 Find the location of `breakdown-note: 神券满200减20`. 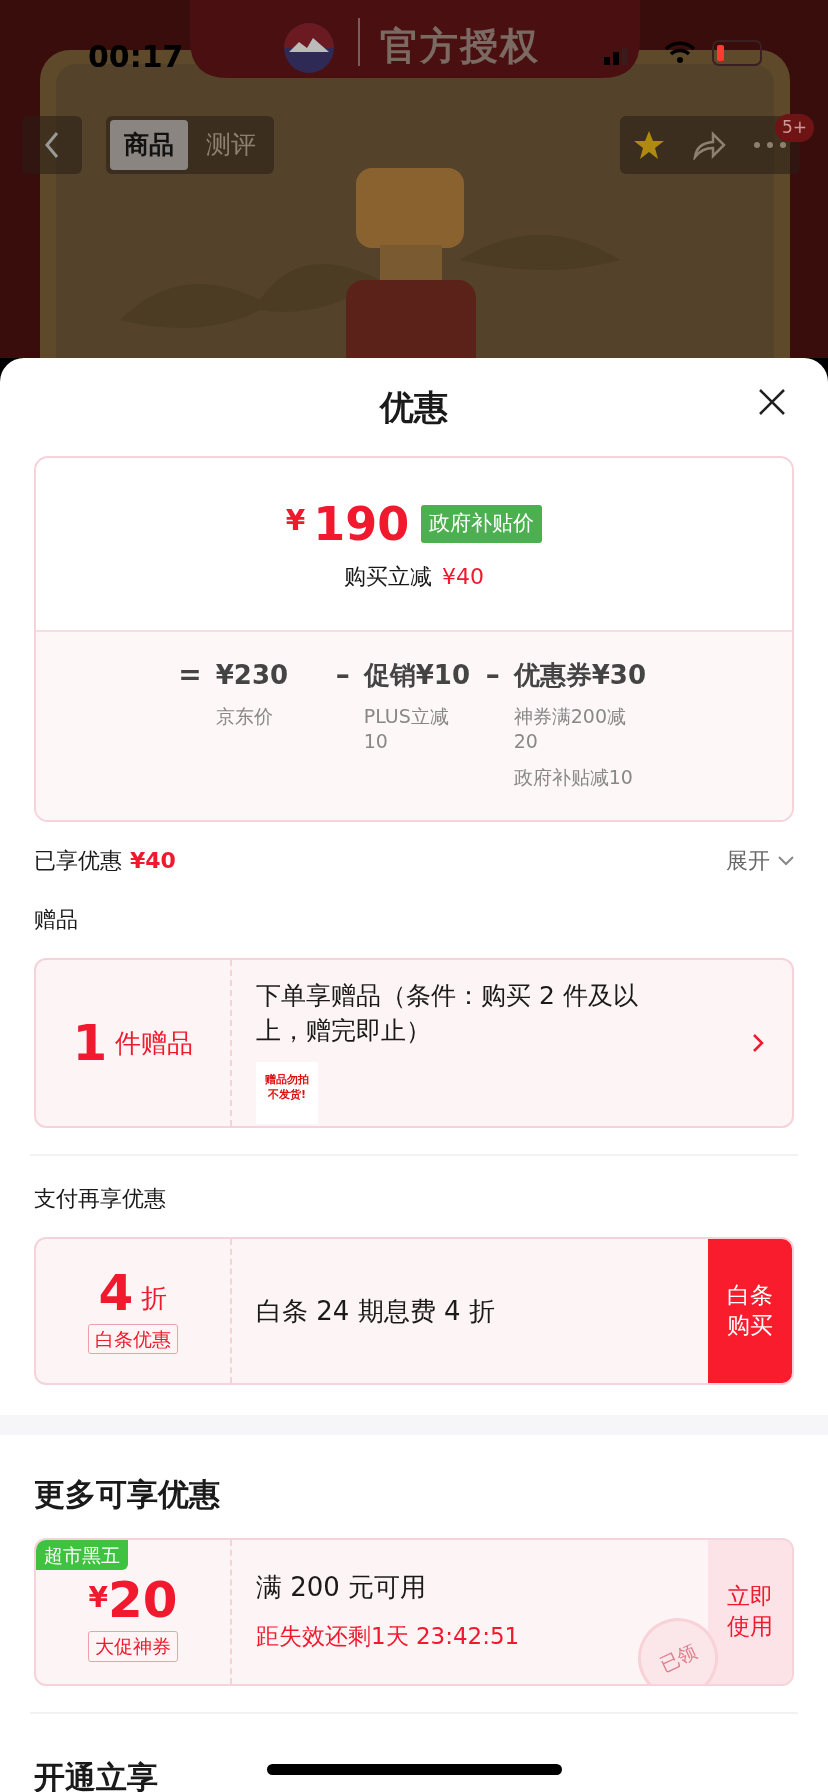

breakdown-note: 神券满200减20 is located at coordinates (570, 729).